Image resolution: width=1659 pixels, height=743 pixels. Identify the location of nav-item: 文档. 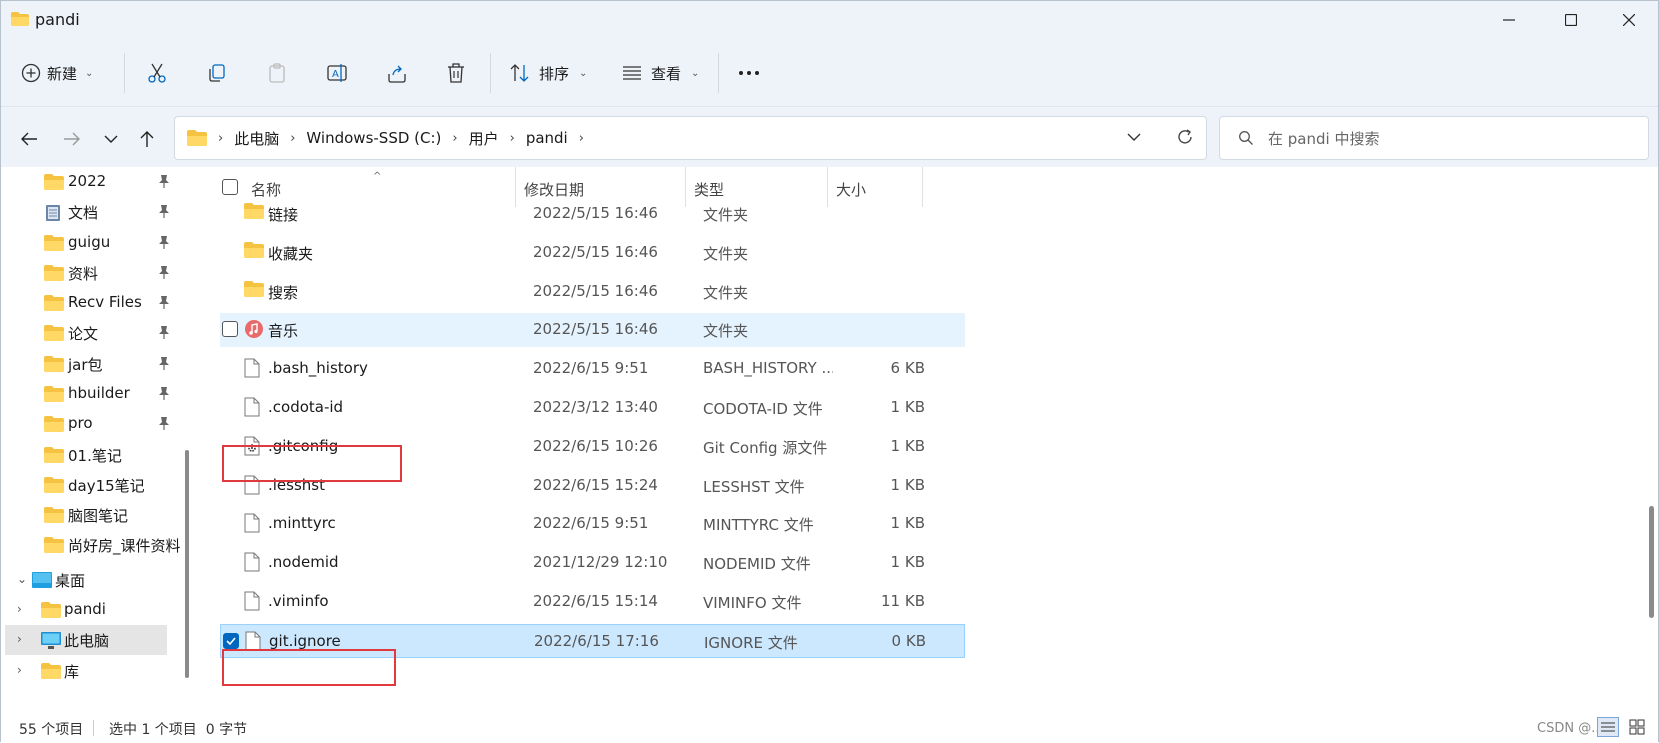
(91, 212).